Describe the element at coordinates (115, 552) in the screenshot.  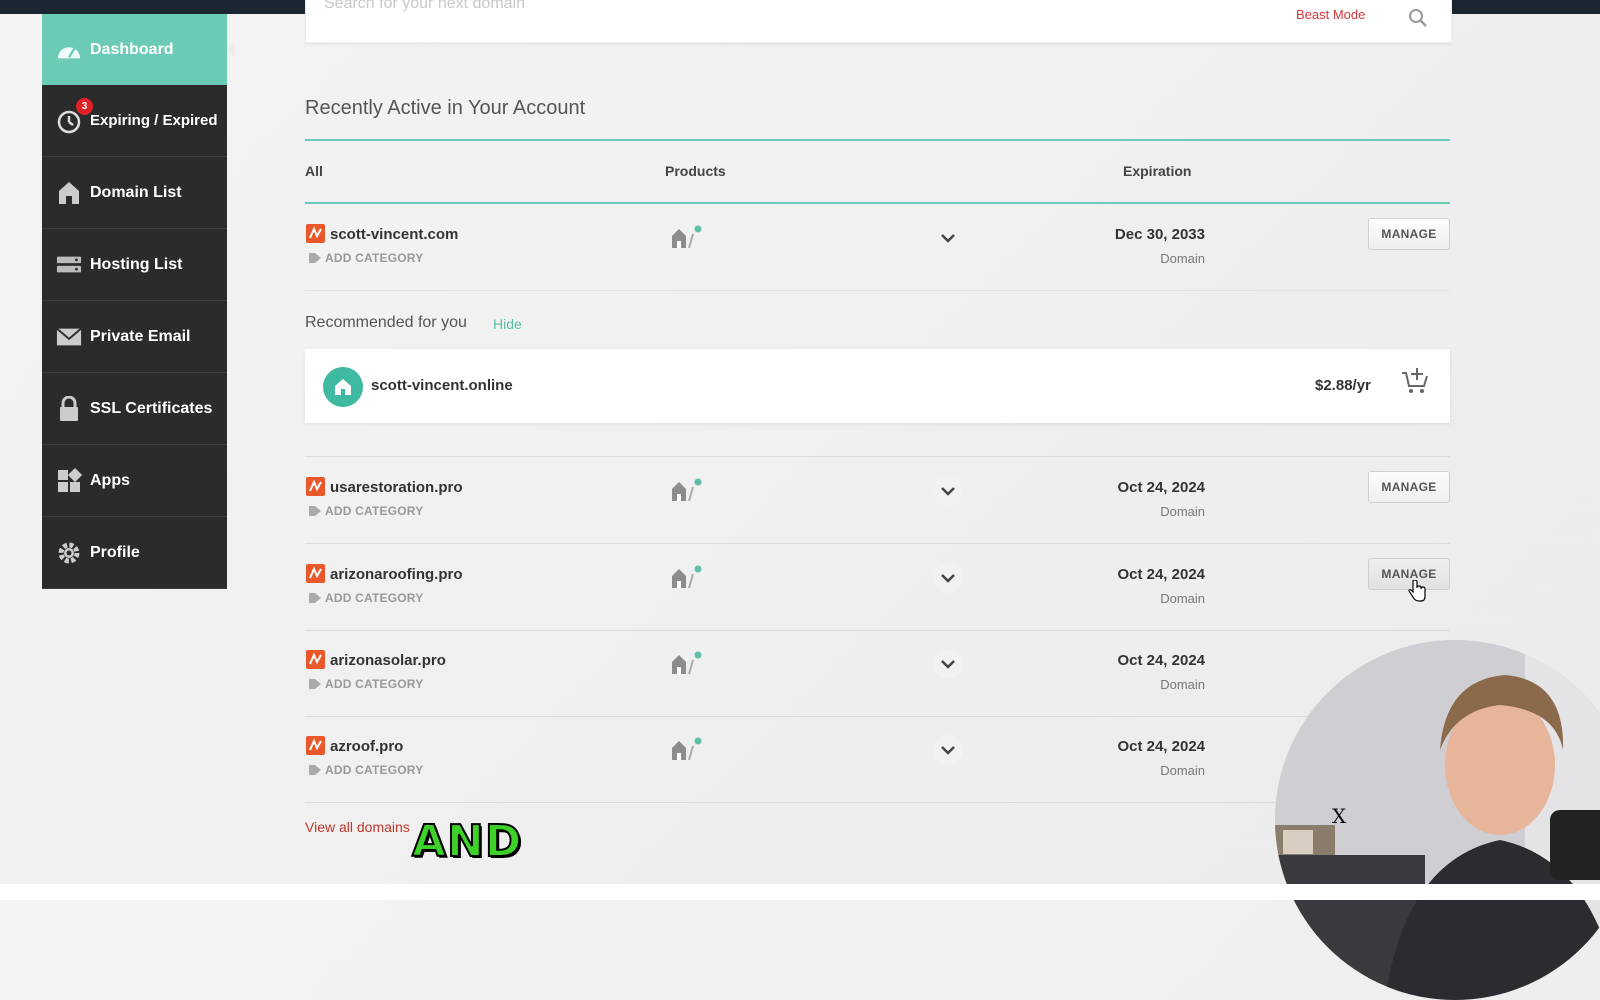
I see `sidebar-item-label: Profile` at that location.